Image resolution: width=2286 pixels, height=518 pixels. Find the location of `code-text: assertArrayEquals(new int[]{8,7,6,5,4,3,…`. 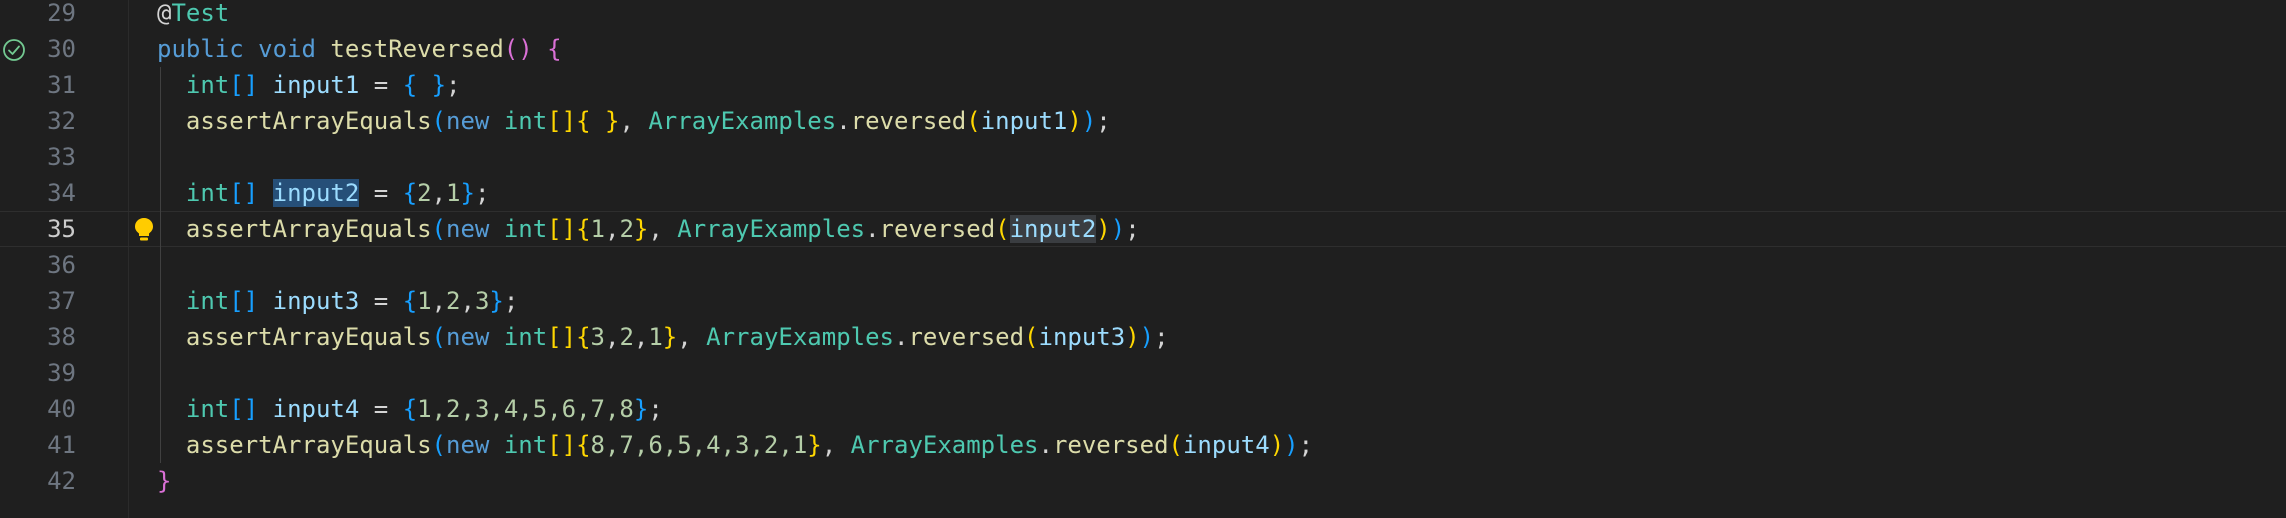

code-text: assertArrayEquals(new int[]{8,7,6,5,4,3,… is located at coordinates (735, 445).